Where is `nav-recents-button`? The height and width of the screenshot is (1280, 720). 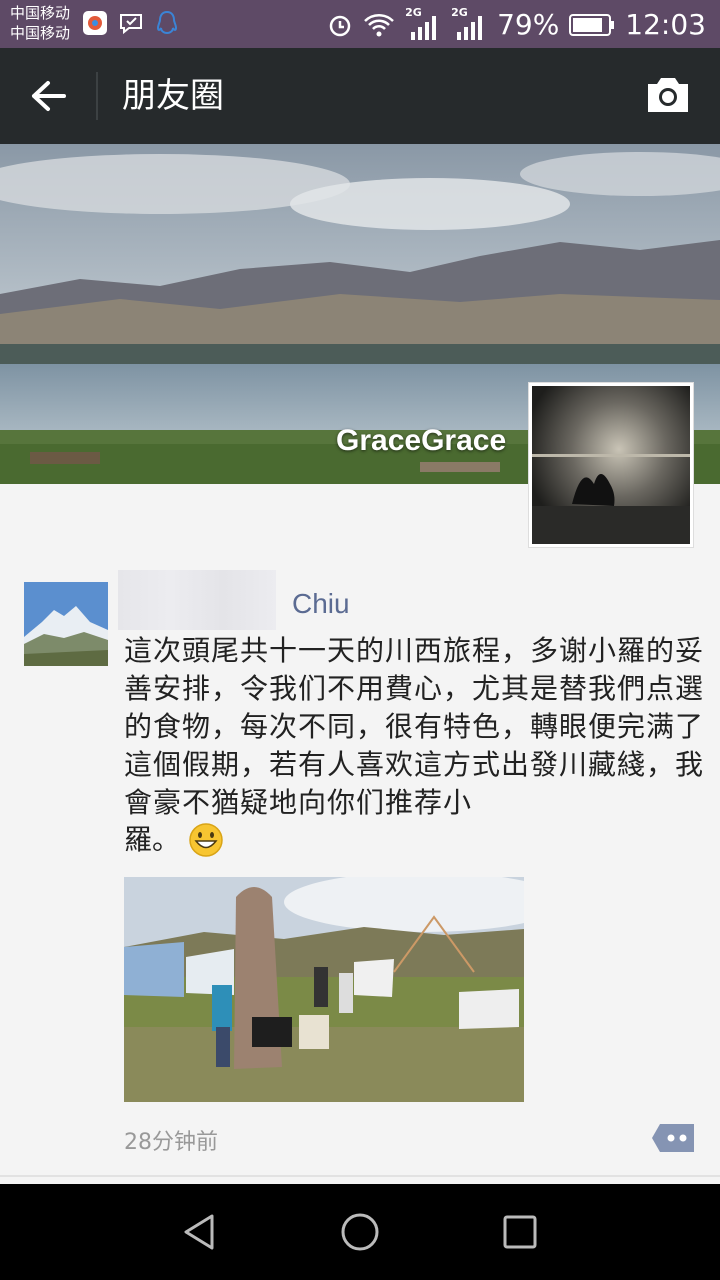
nav-recents-button is located at coordinates (520, 1232).